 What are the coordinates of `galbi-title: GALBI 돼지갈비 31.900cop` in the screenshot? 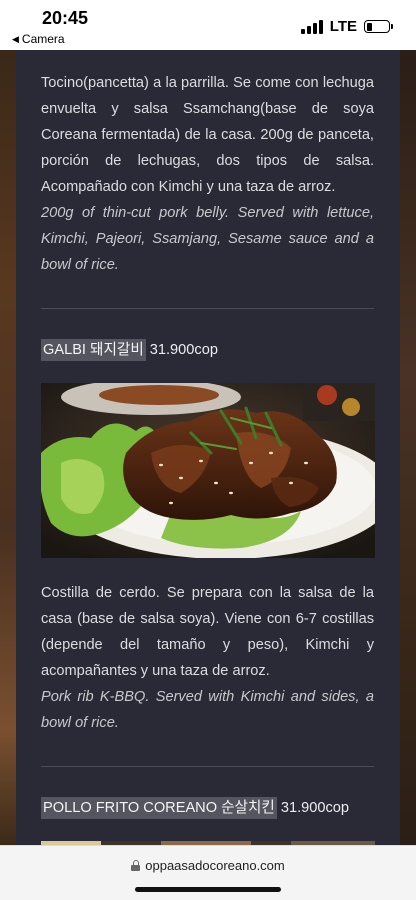 It's located at (207, 350).